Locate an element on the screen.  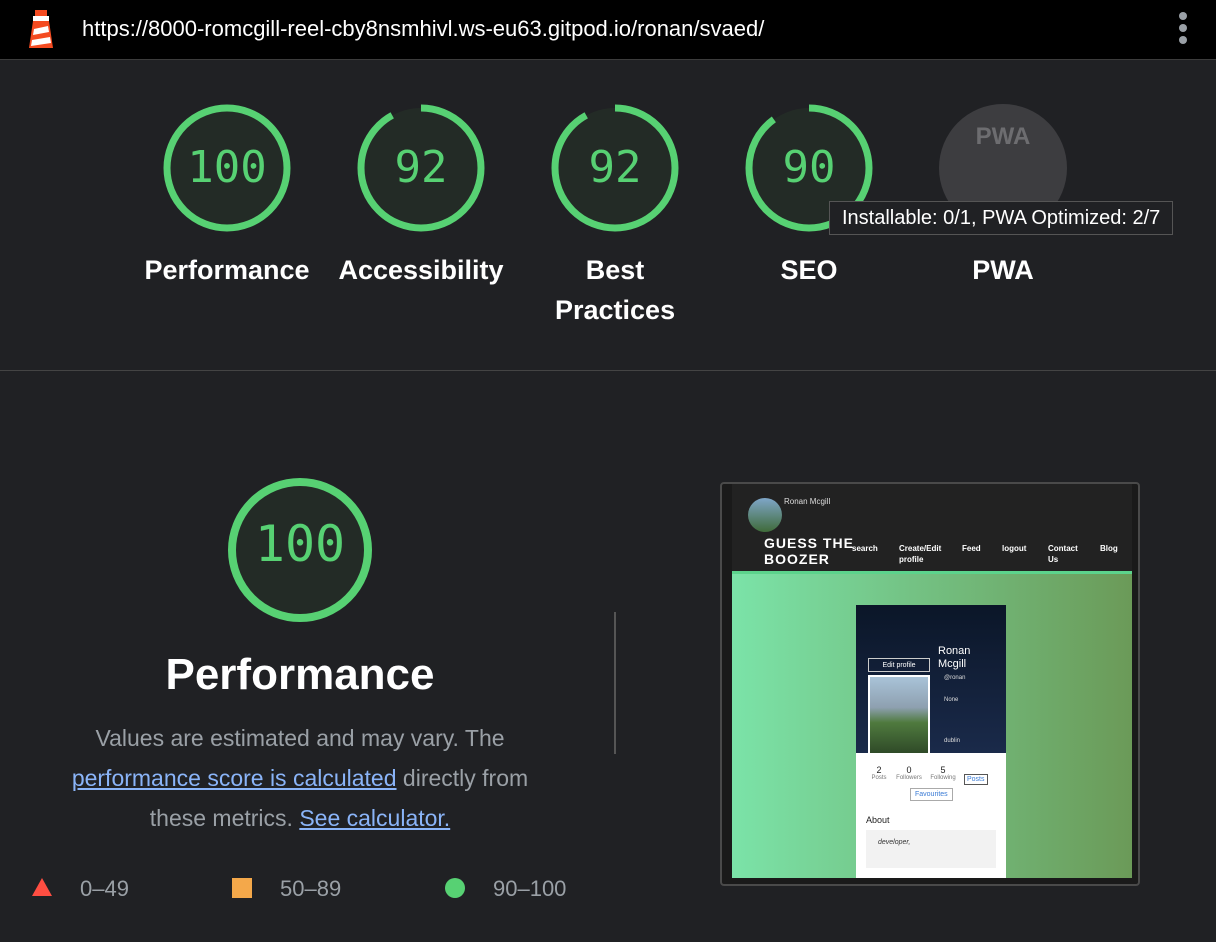
lighthouse-logo-icon is located at coordinates (41, 29).